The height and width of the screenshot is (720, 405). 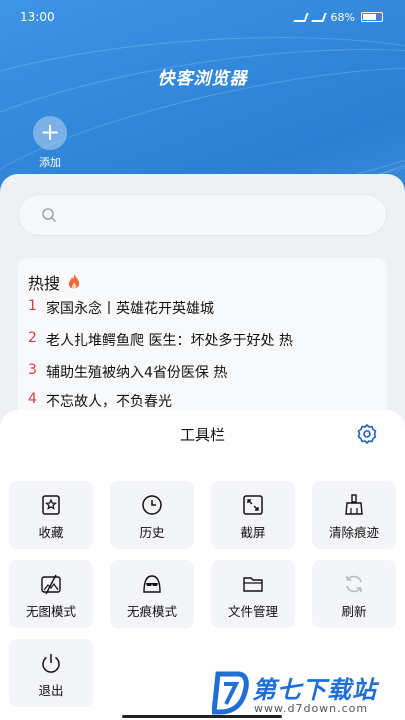 I want to click on status-icons: 68%, so click(x=337, y=17).